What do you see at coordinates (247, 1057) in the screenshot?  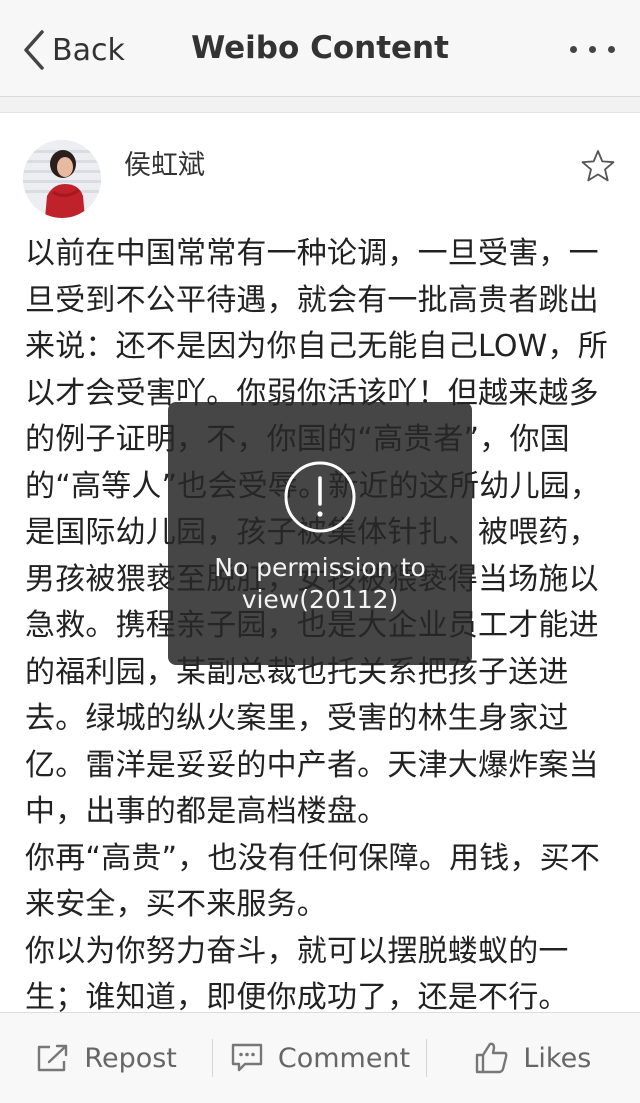 I see `comment-icon` at bounding box center [247, 1057].